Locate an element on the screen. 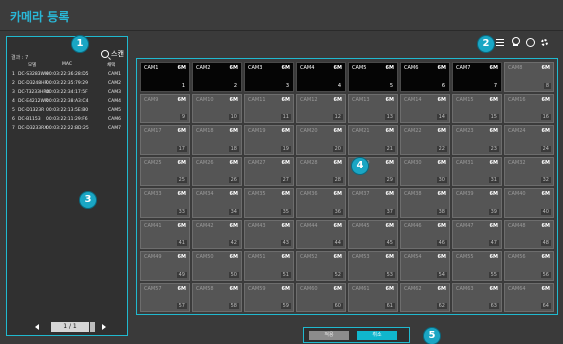  camera-slot: CAM3 6M 3 is located at coordinates (269, 77).